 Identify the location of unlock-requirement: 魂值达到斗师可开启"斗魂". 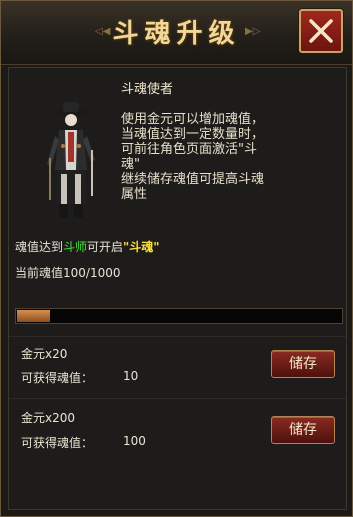
(87, 246).